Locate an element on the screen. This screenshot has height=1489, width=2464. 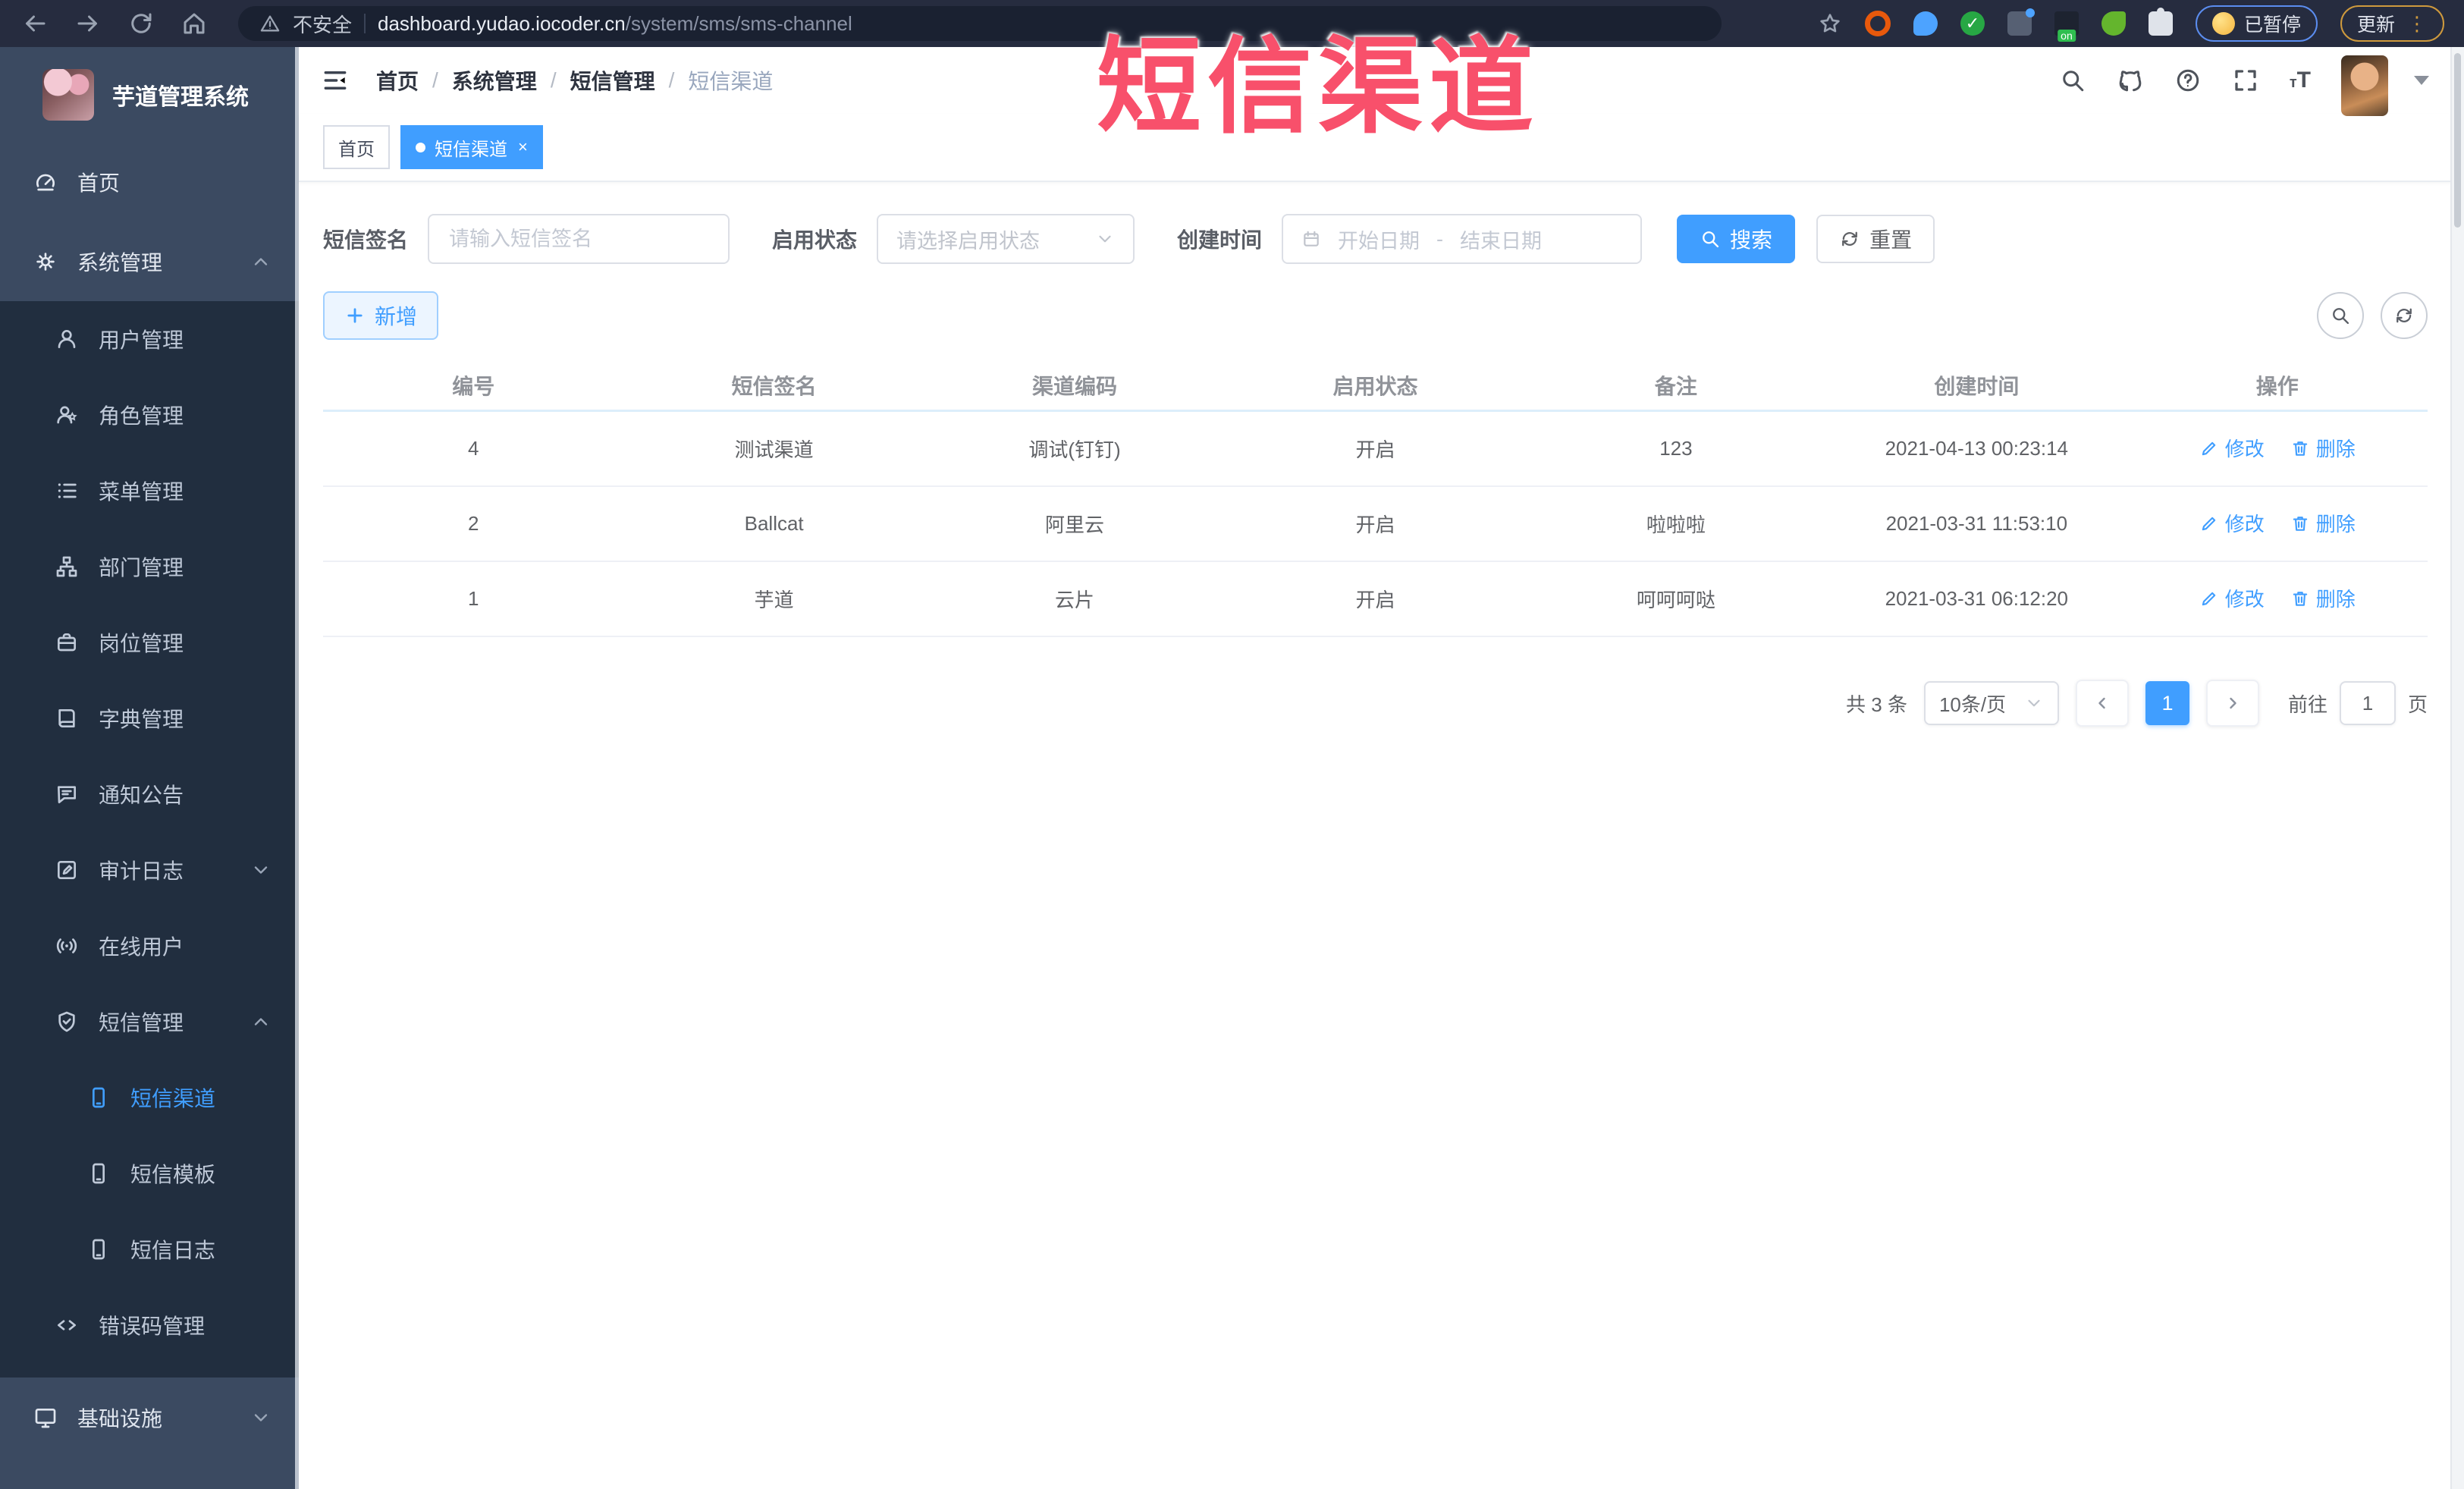
user-icon is located at coordinates (67, 339).